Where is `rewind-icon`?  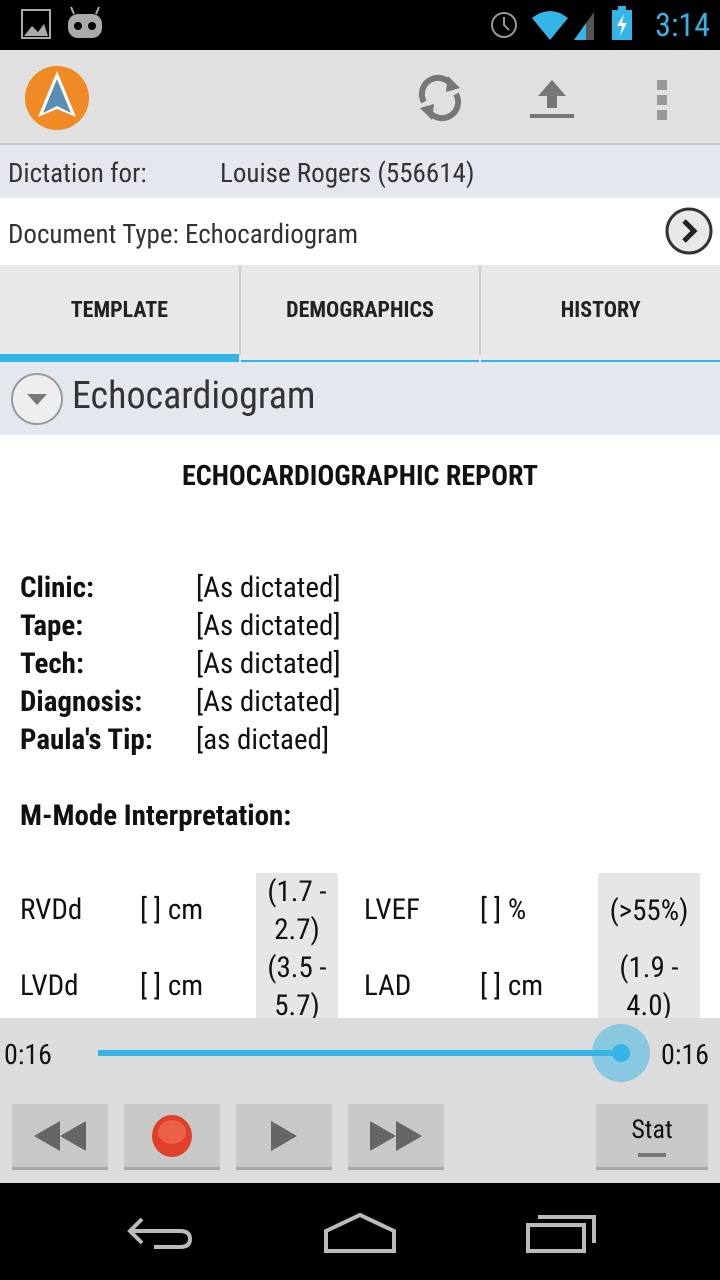
rewind-icon is located at coordinates (60, 1135).